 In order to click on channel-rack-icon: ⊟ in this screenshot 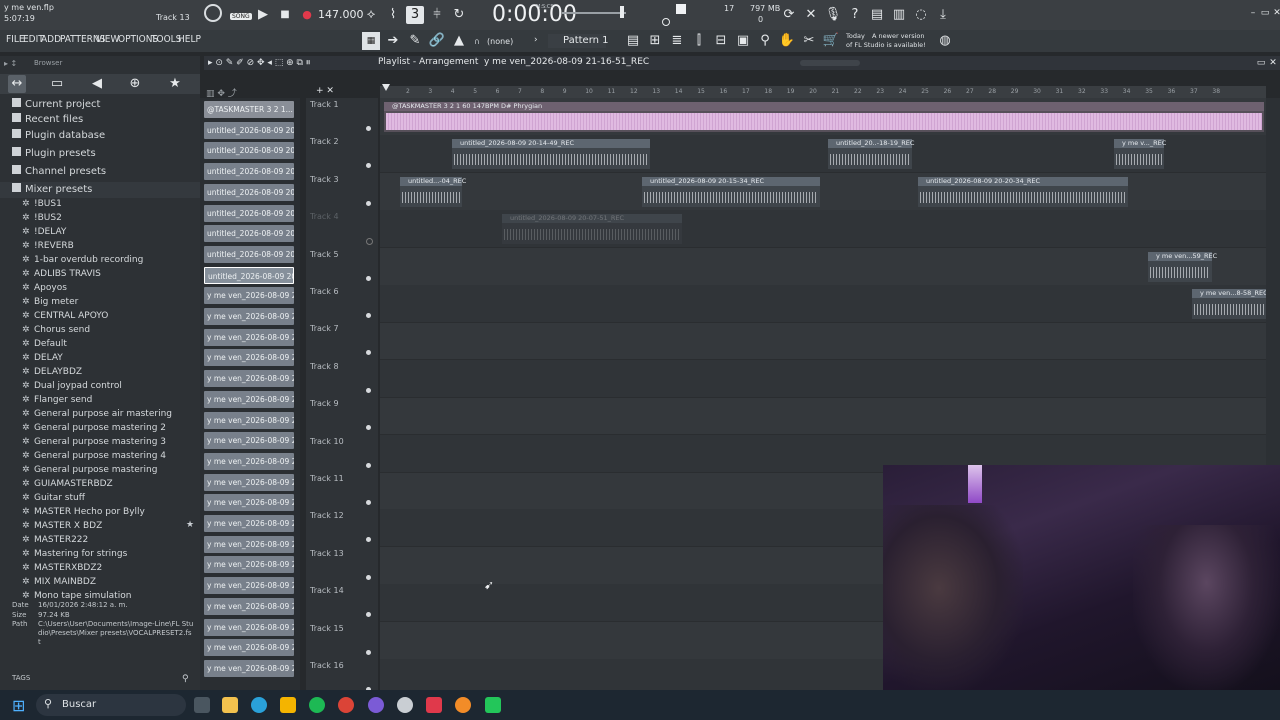, I will do `click(721, 41)`.